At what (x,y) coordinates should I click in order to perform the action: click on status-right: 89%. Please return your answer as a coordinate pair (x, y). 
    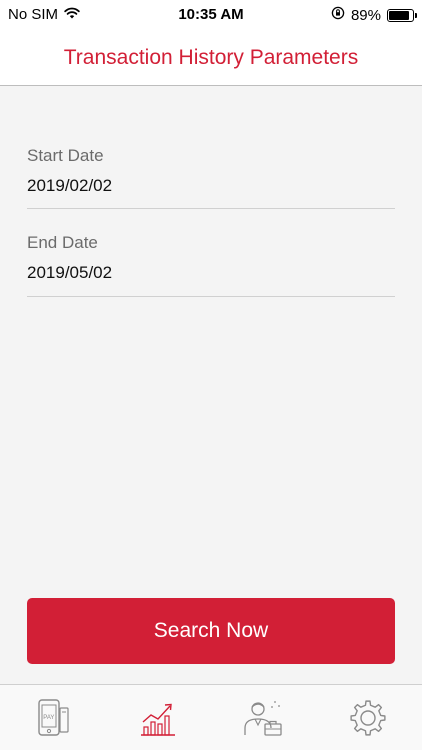
    Looking at the image, I should click on (374, 15).